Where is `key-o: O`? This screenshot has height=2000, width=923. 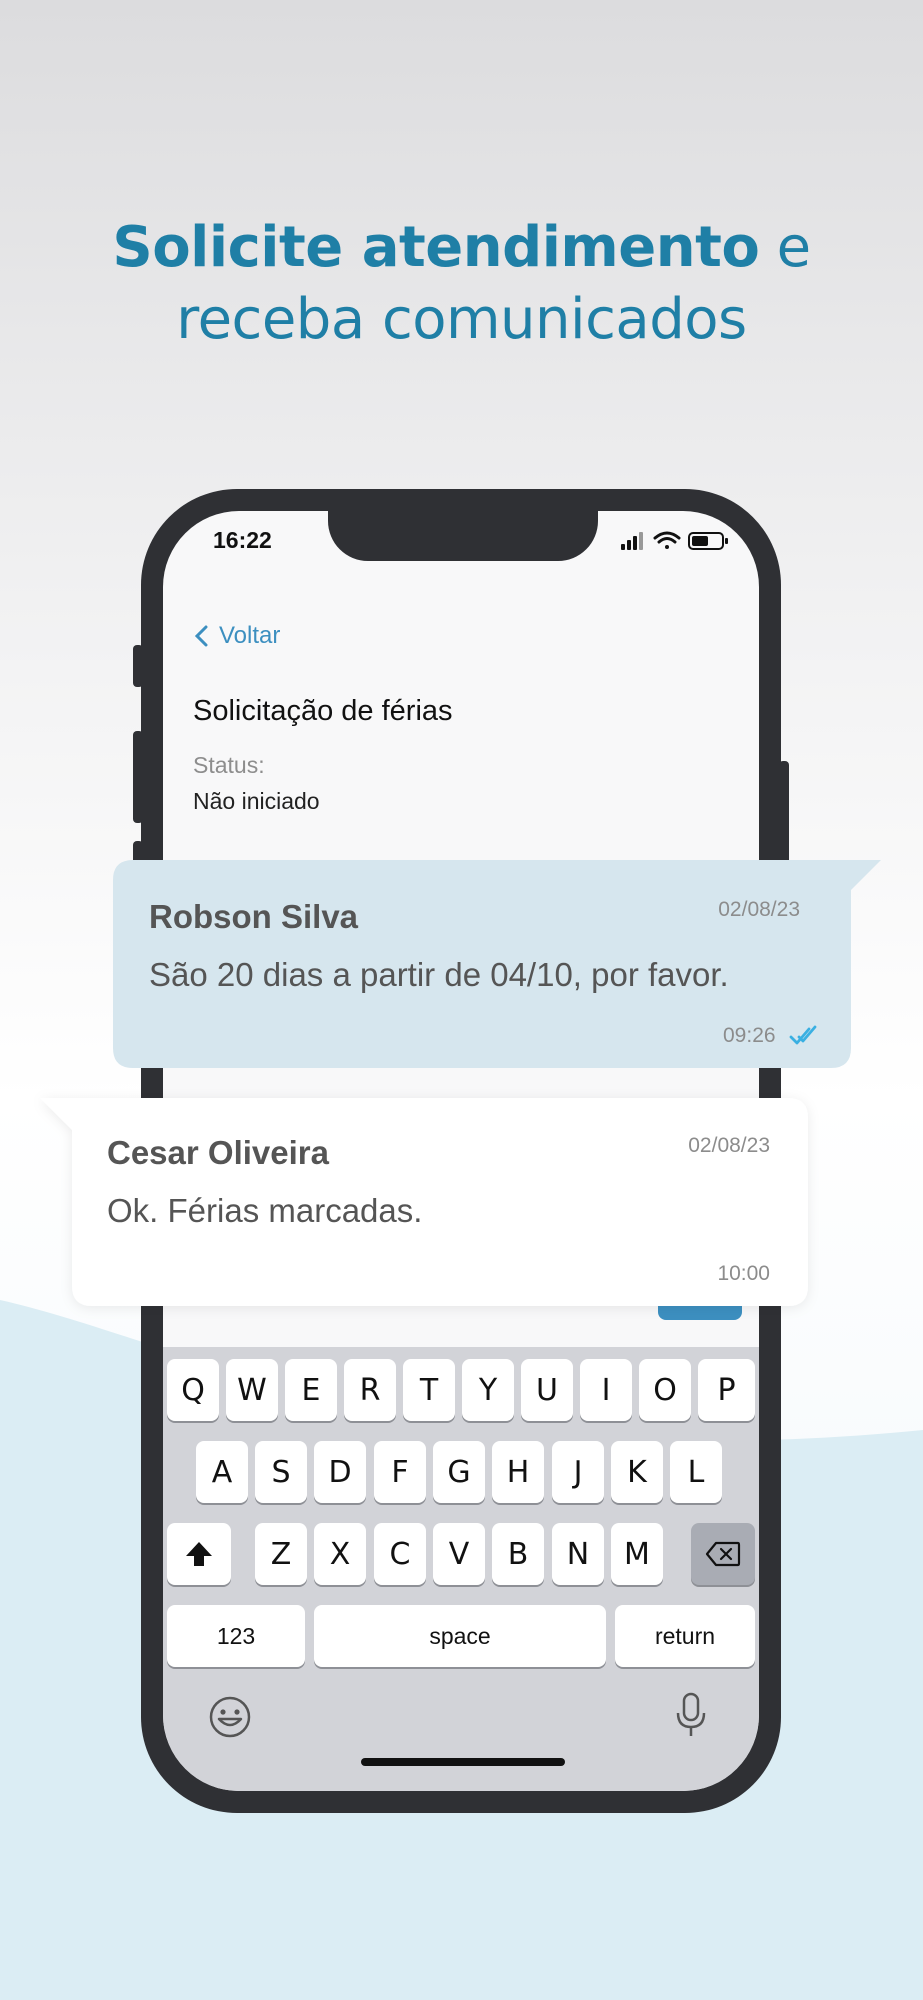
key-o: O is located at coordinates (665, 1390).